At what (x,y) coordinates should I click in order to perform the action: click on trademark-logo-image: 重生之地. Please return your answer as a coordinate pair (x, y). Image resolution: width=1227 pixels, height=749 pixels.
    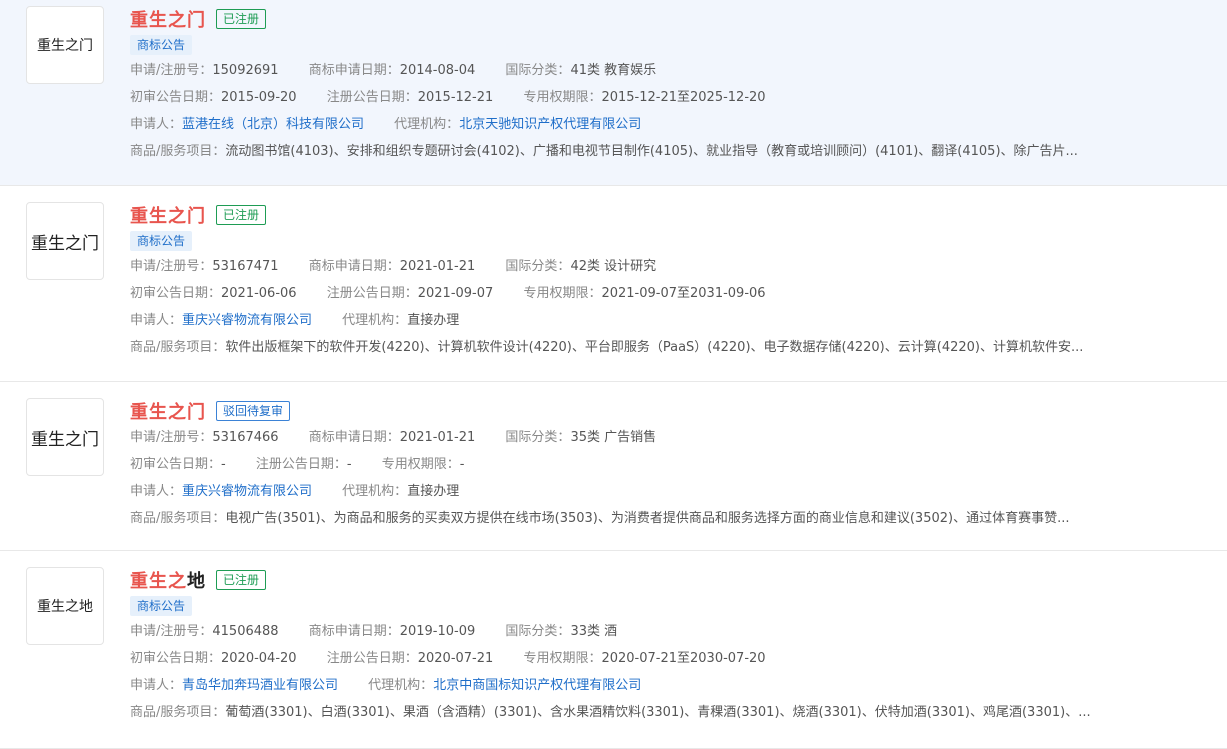
    Looking at the image, I should click on (65, 606).